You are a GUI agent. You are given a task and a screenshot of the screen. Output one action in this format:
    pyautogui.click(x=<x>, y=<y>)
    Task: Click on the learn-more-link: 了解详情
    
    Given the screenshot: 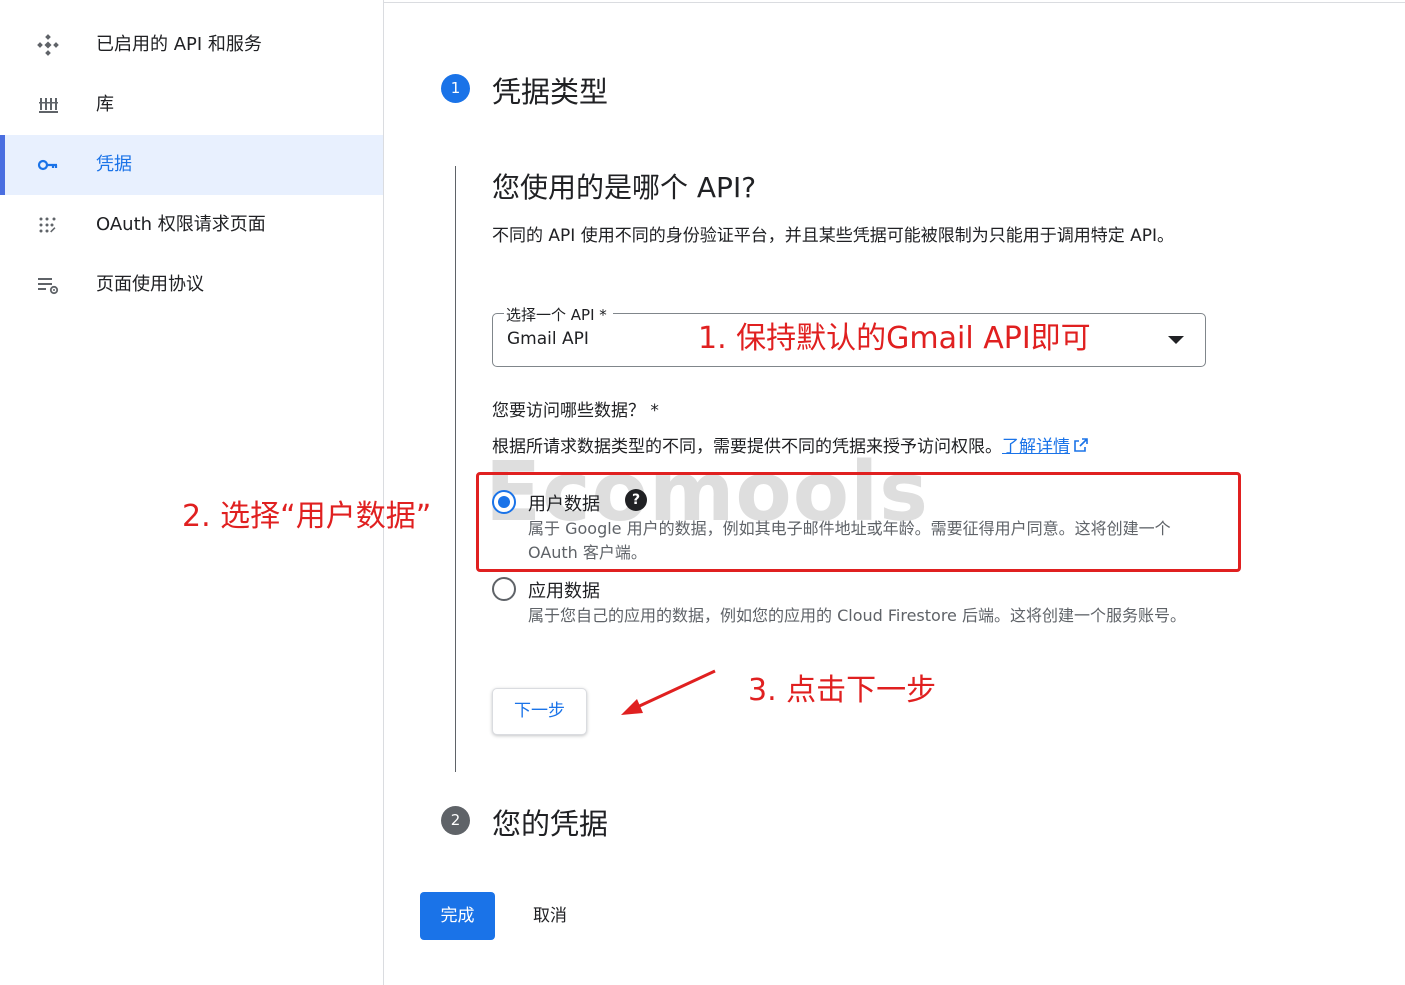 What is the action you would take?
    pyautogui.click(x=1045, y=447)
    